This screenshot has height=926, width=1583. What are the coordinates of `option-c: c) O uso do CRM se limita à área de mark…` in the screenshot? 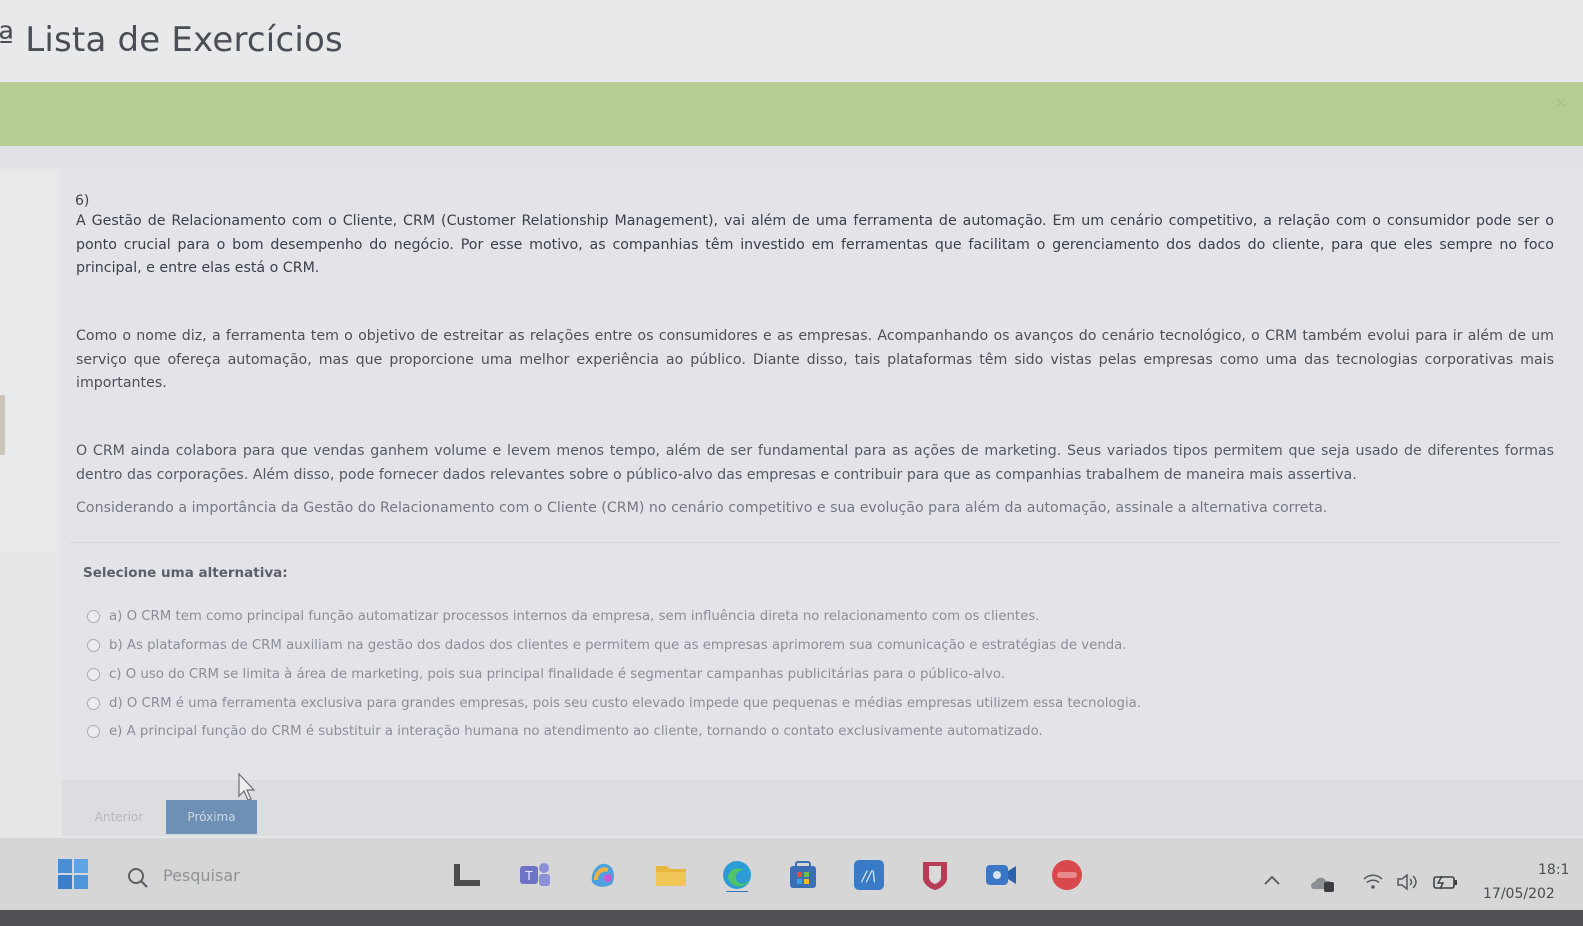 It's located at (737, 674).